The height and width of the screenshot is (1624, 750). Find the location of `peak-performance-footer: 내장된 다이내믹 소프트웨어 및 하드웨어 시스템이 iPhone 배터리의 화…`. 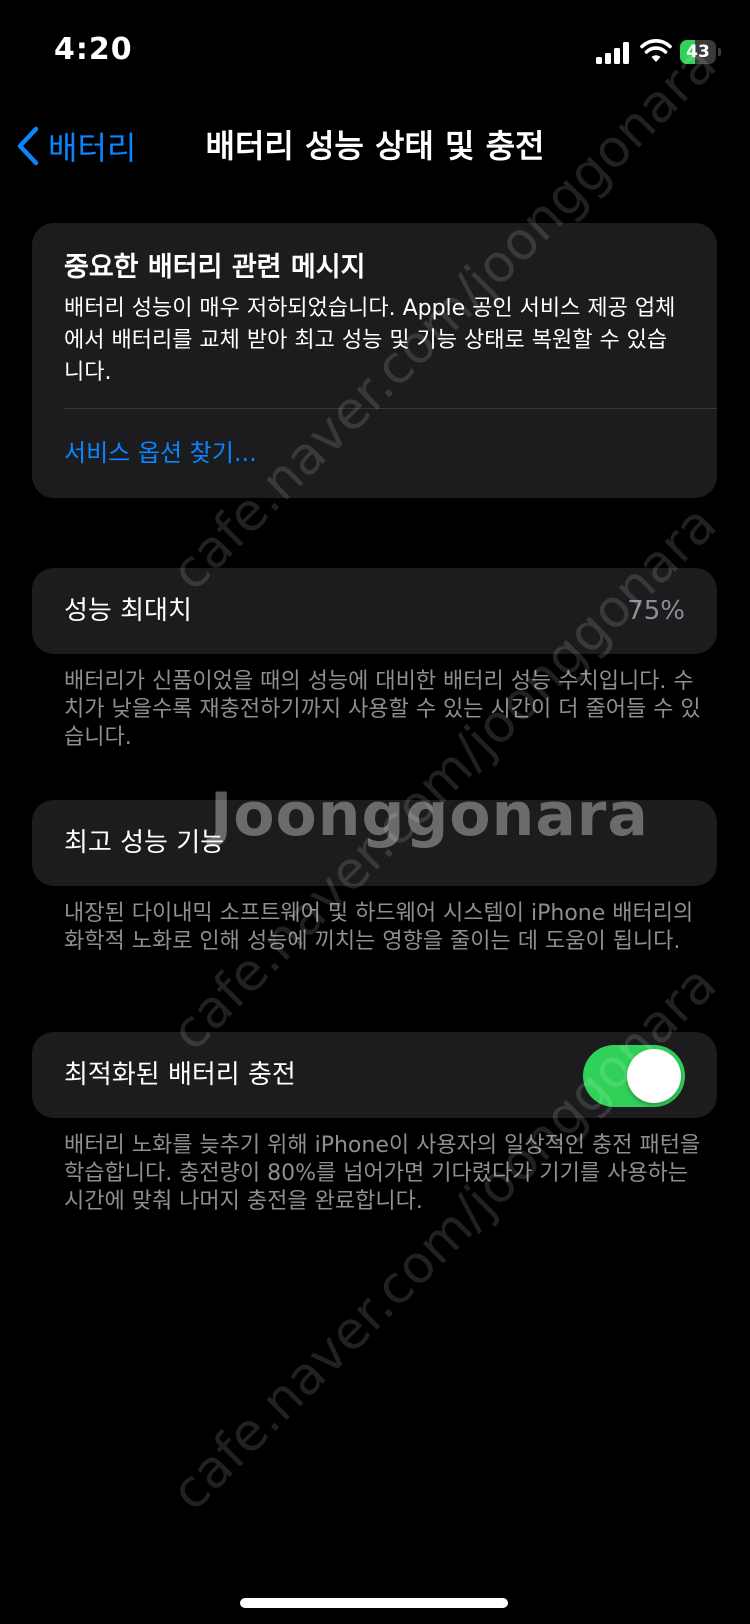

peak-performance-footer: 내장된 다이내믹 소프트웨어 및 하드웨어 시스템이 iPhone 배터리의 화… is located at coordinates (379, 927).